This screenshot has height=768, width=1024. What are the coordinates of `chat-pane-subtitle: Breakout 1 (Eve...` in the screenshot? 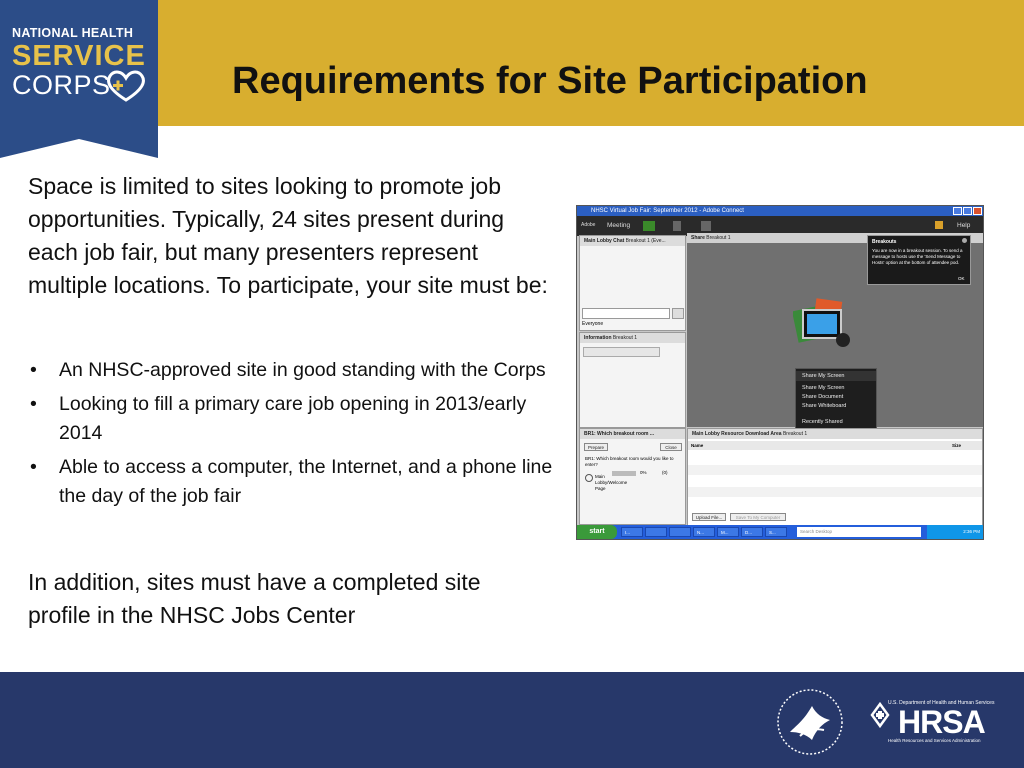 It's located at (645, 241).